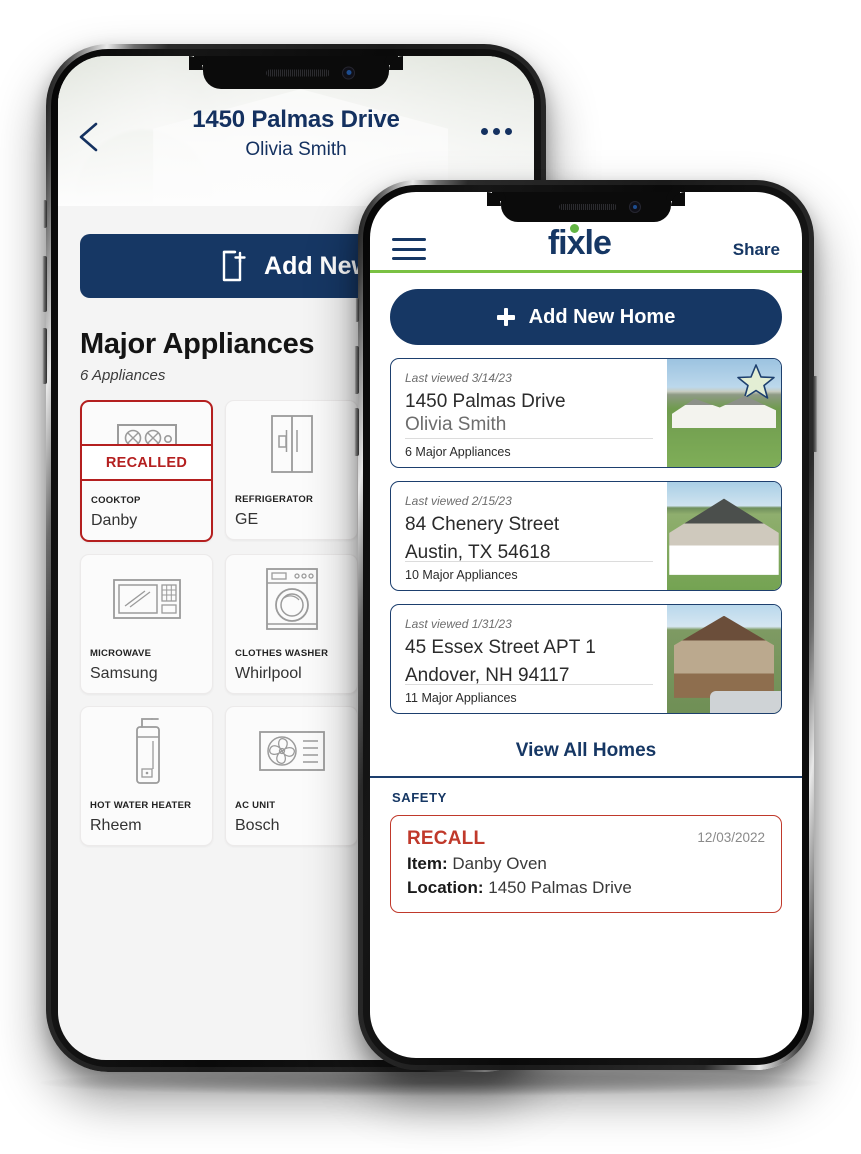 The width and height of the screenshot is (861, 1154). I want to click on recall-location-row: Location: 1450 Palmas Drive, so click(586, 888).